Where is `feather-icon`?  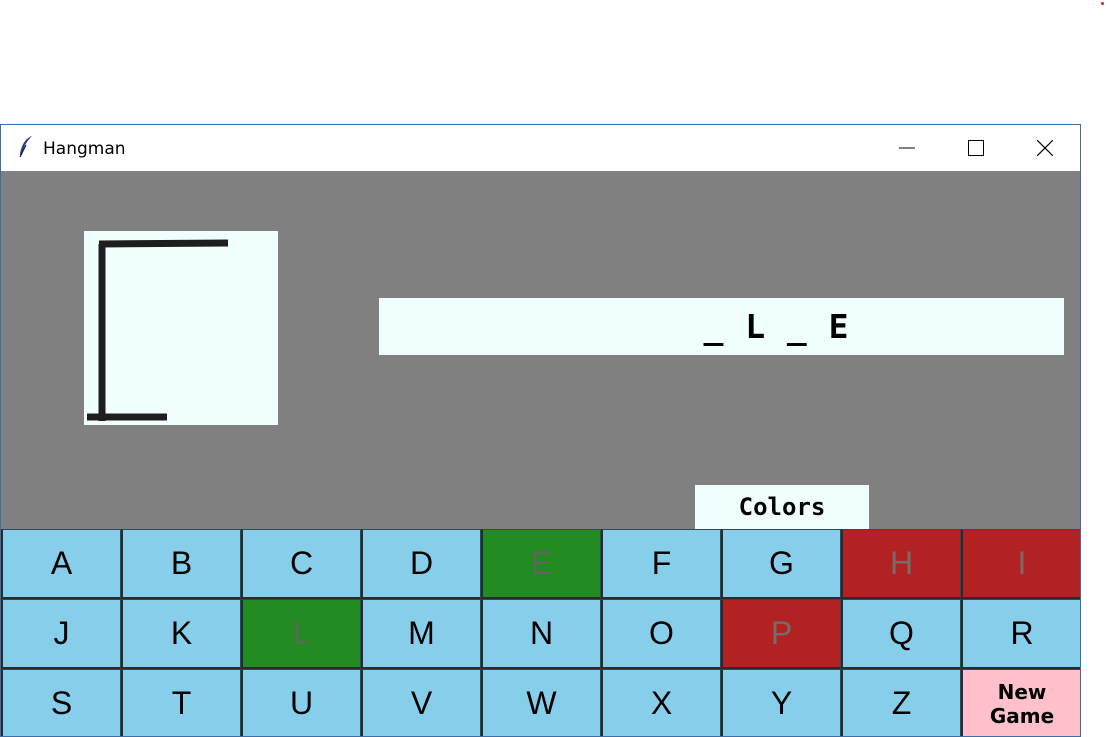
feather-icon is located at coordinates (25, 147).